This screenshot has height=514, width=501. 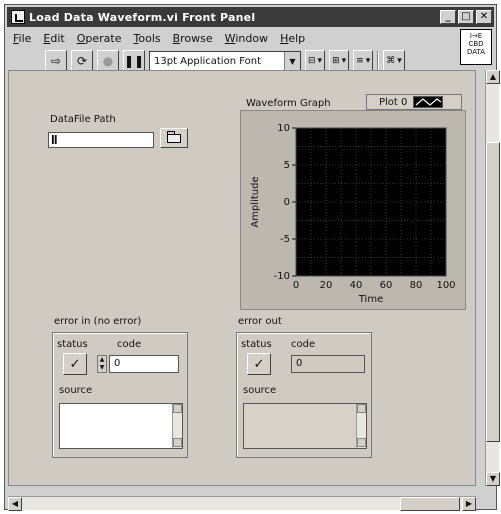 I want to click on menu-operate: Operate, so click(x=99, y=38).